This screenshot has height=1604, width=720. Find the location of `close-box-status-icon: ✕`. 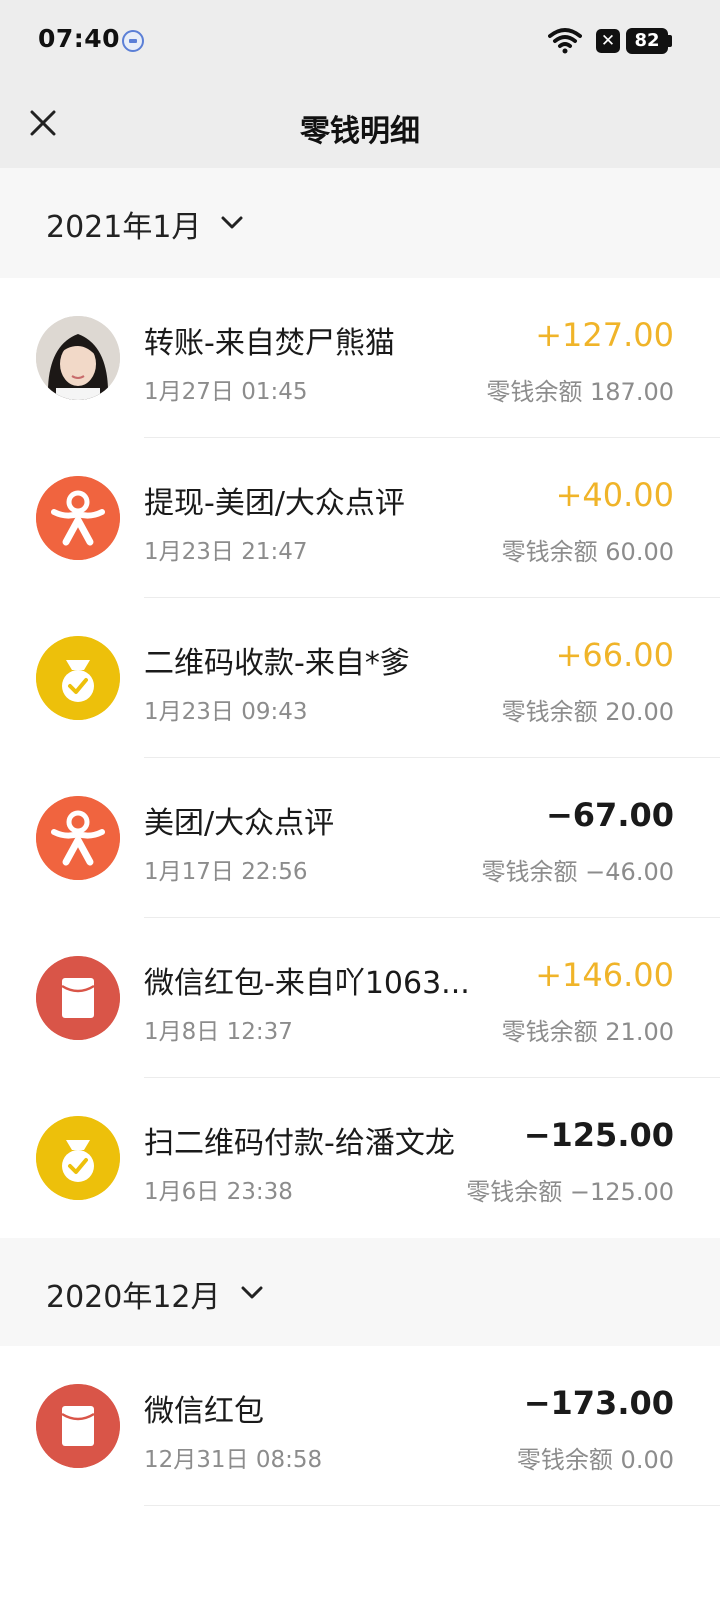

close-box-status-icon: ✕ is located at coordinates (608, 41).